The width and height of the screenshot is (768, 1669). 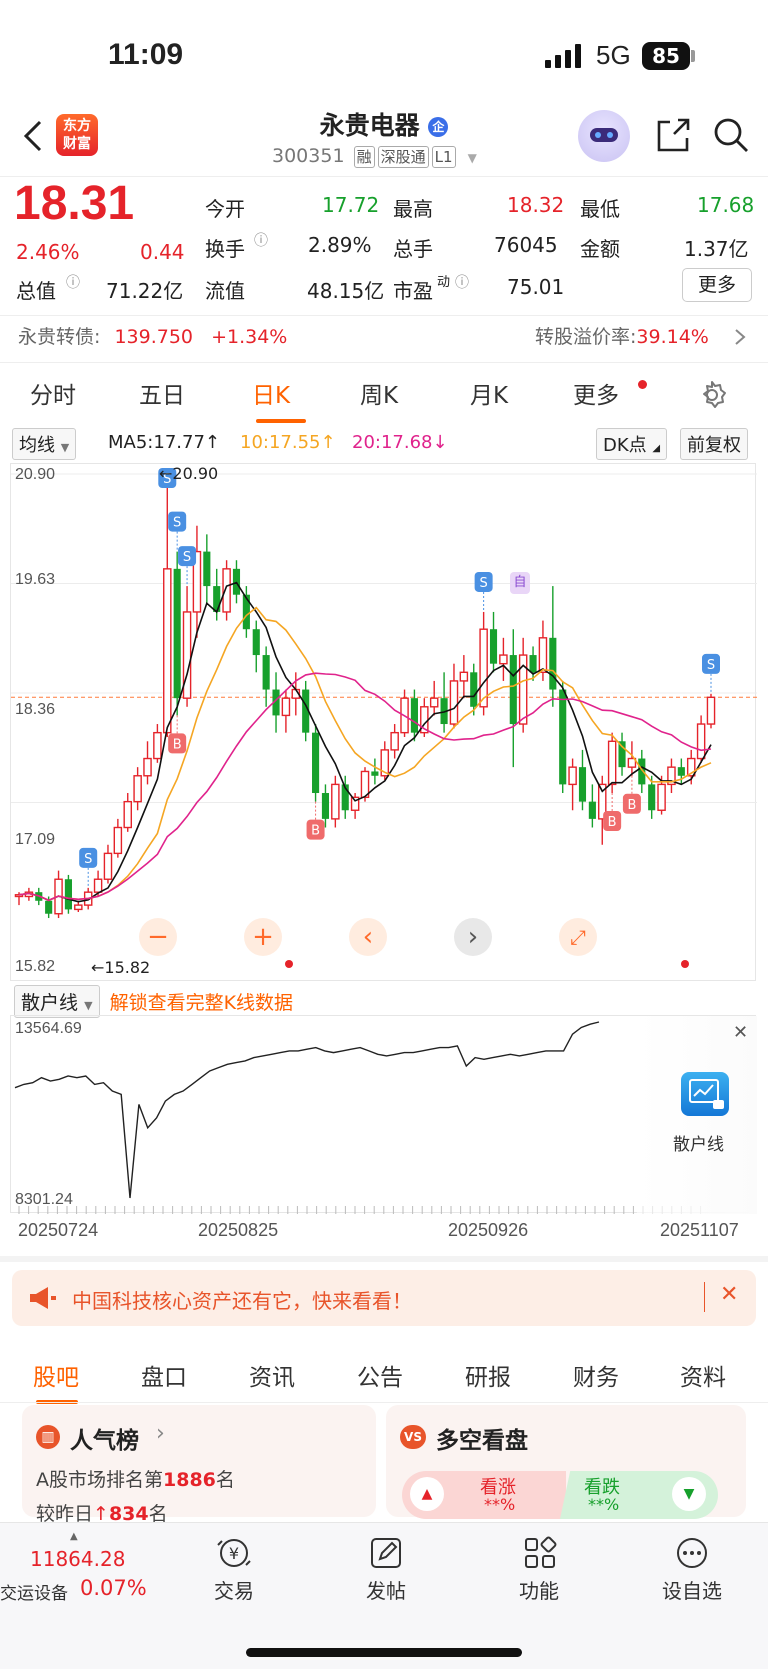 I want to click on vote-up-pct: **%, so click(x=500, y=1504).